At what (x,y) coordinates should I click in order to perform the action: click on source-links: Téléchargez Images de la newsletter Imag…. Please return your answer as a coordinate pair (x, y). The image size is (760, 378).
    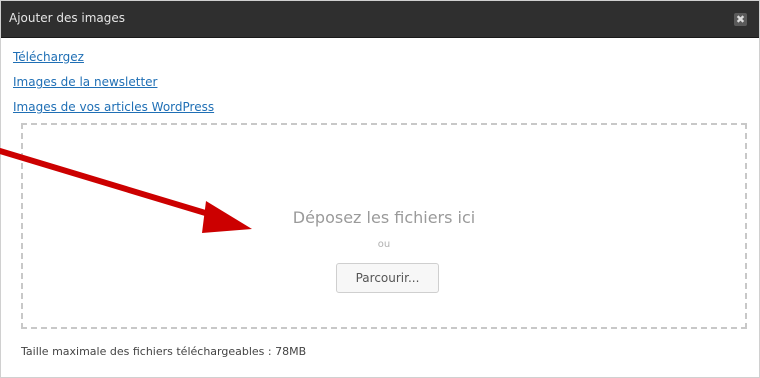
    Looking at the image, I should click on (113, 86).